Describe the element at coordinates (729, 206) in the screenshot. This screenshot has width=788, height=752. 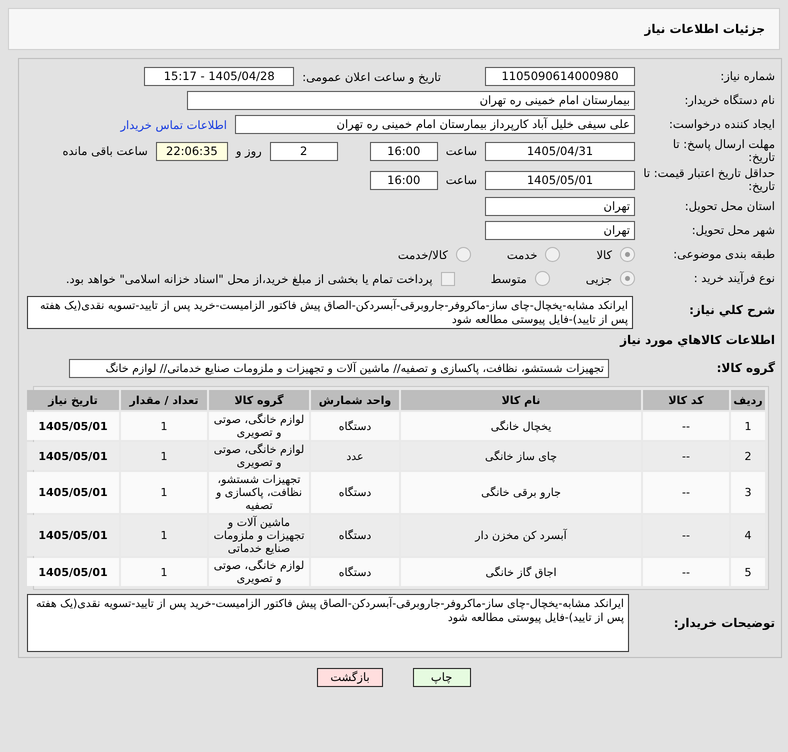
I see `field-label: استان محل تحویل:` at that location.